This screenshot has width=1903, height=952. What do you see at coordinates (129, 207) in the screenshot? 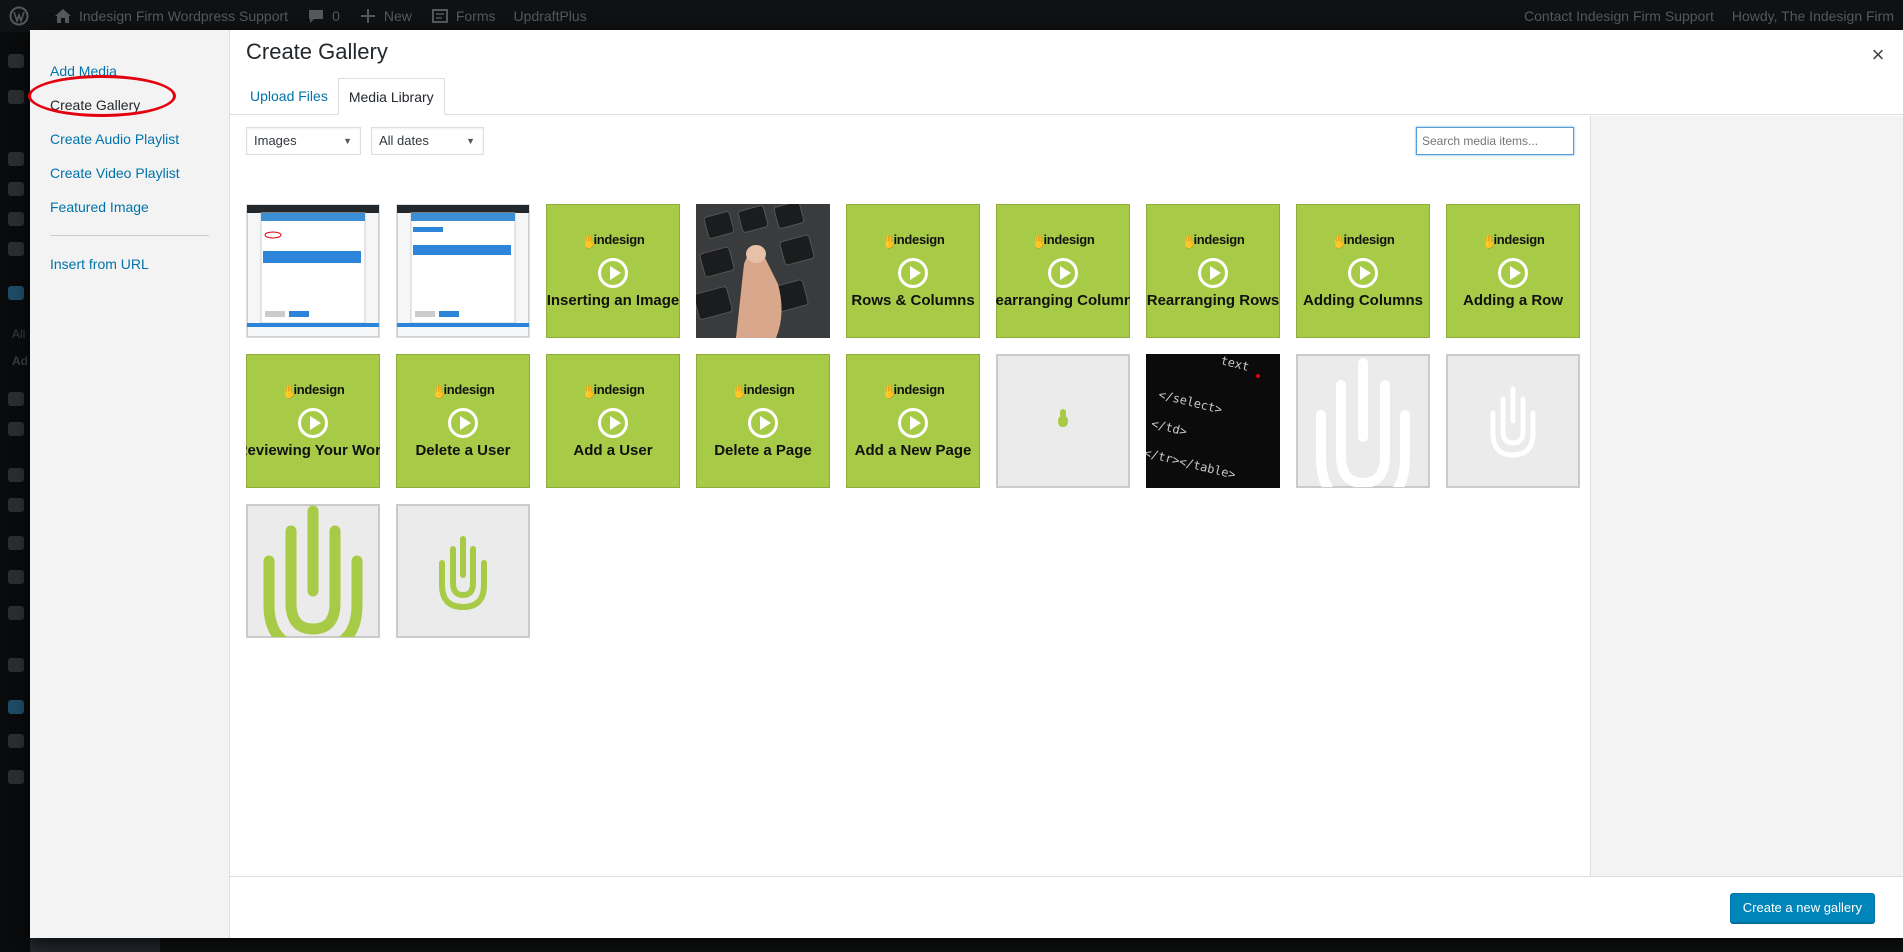
I see `menu-item-featured-image: Featured Image` at bounding box center [129, 207].